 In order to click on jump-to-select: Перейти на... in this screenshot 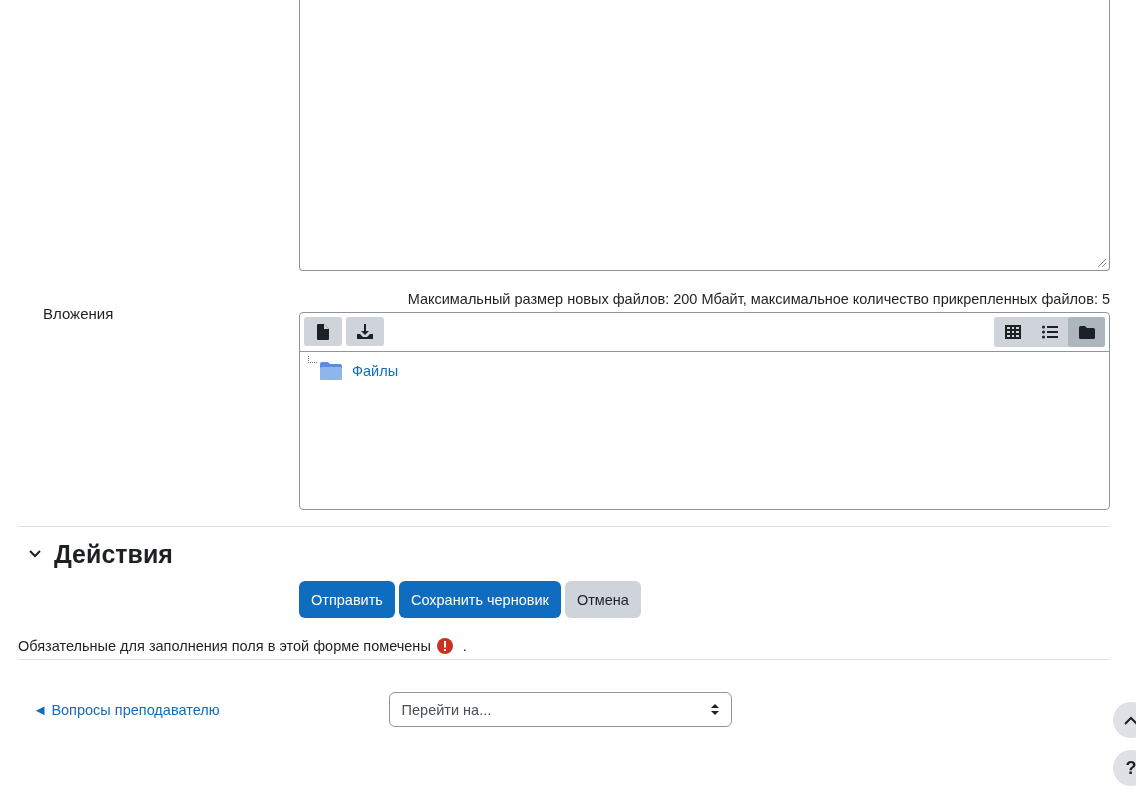, I will do `click(560, 709)`.